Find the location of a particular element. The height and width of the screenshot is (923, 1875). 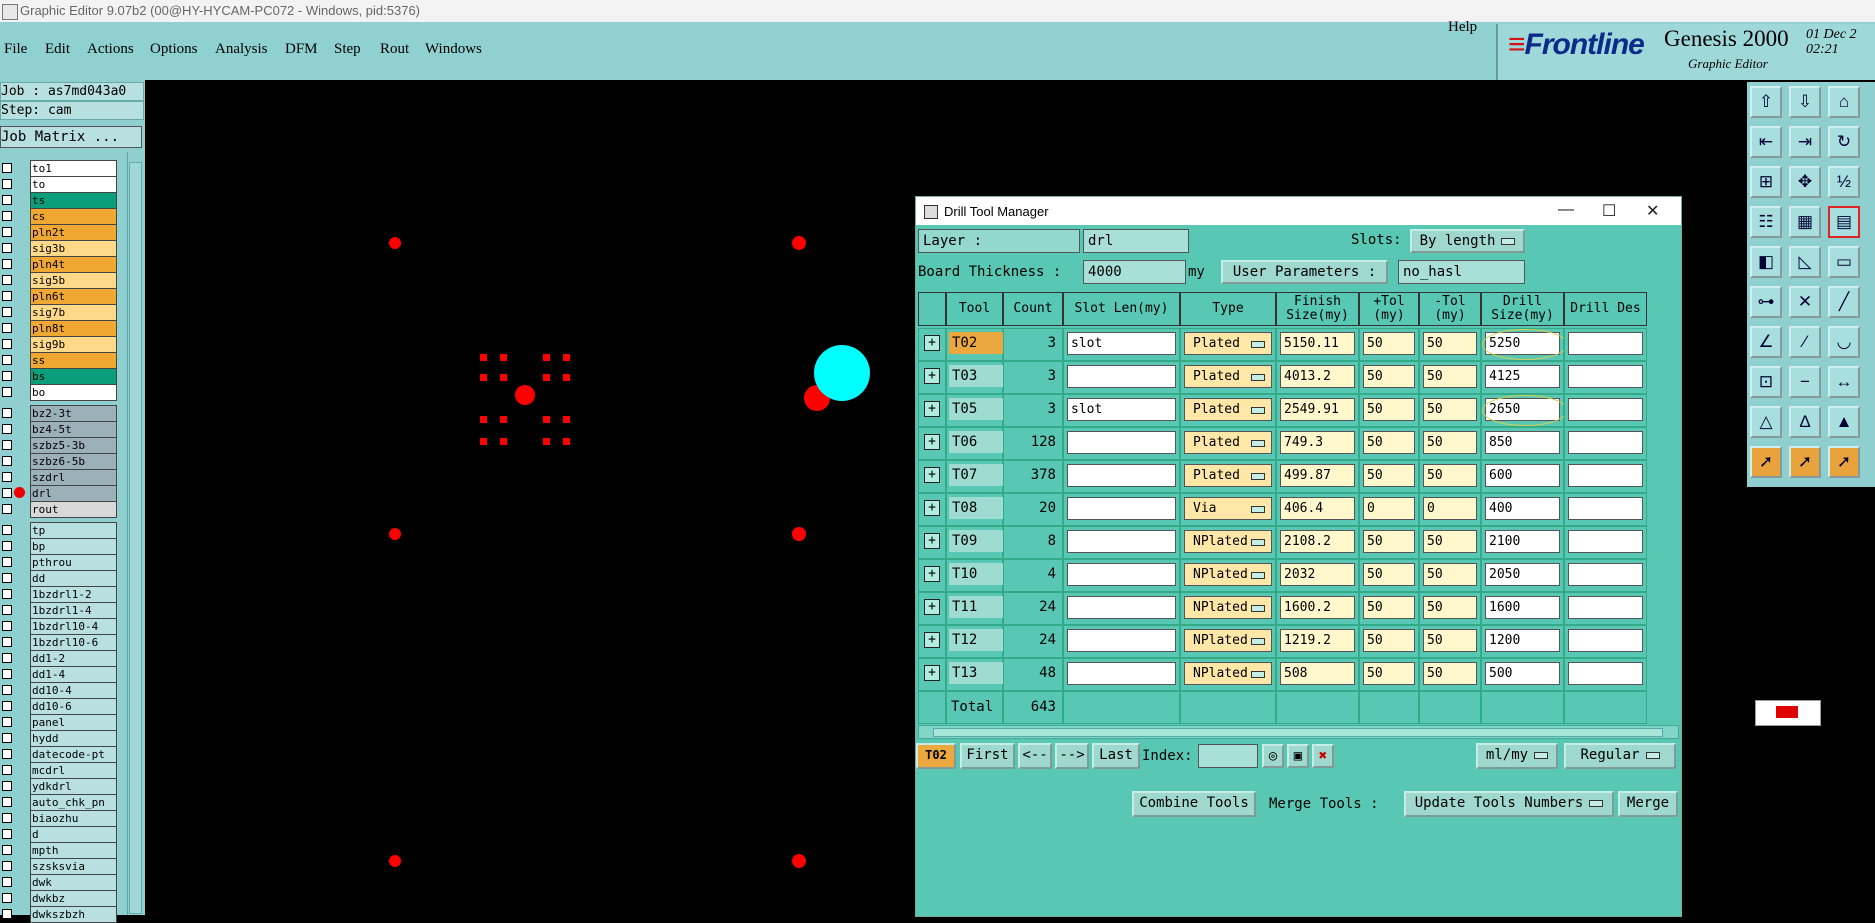

layer-name: pln4t is located at coordinates (73, 264).